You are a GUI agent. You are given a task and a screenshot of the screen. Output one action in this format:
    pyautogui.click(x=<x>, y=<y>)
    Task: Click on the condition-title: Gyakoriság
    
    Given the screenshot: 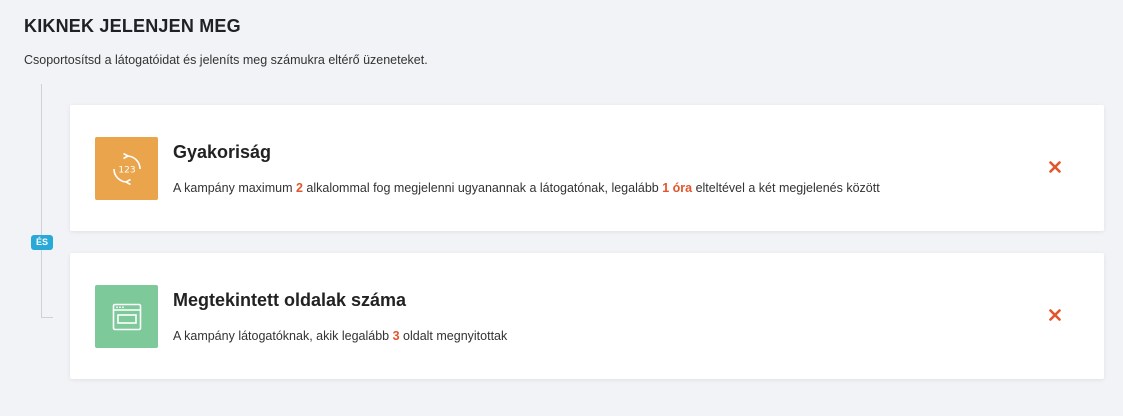 What is the action you would take?
    pyautogui.click(x=222, y=152)
    